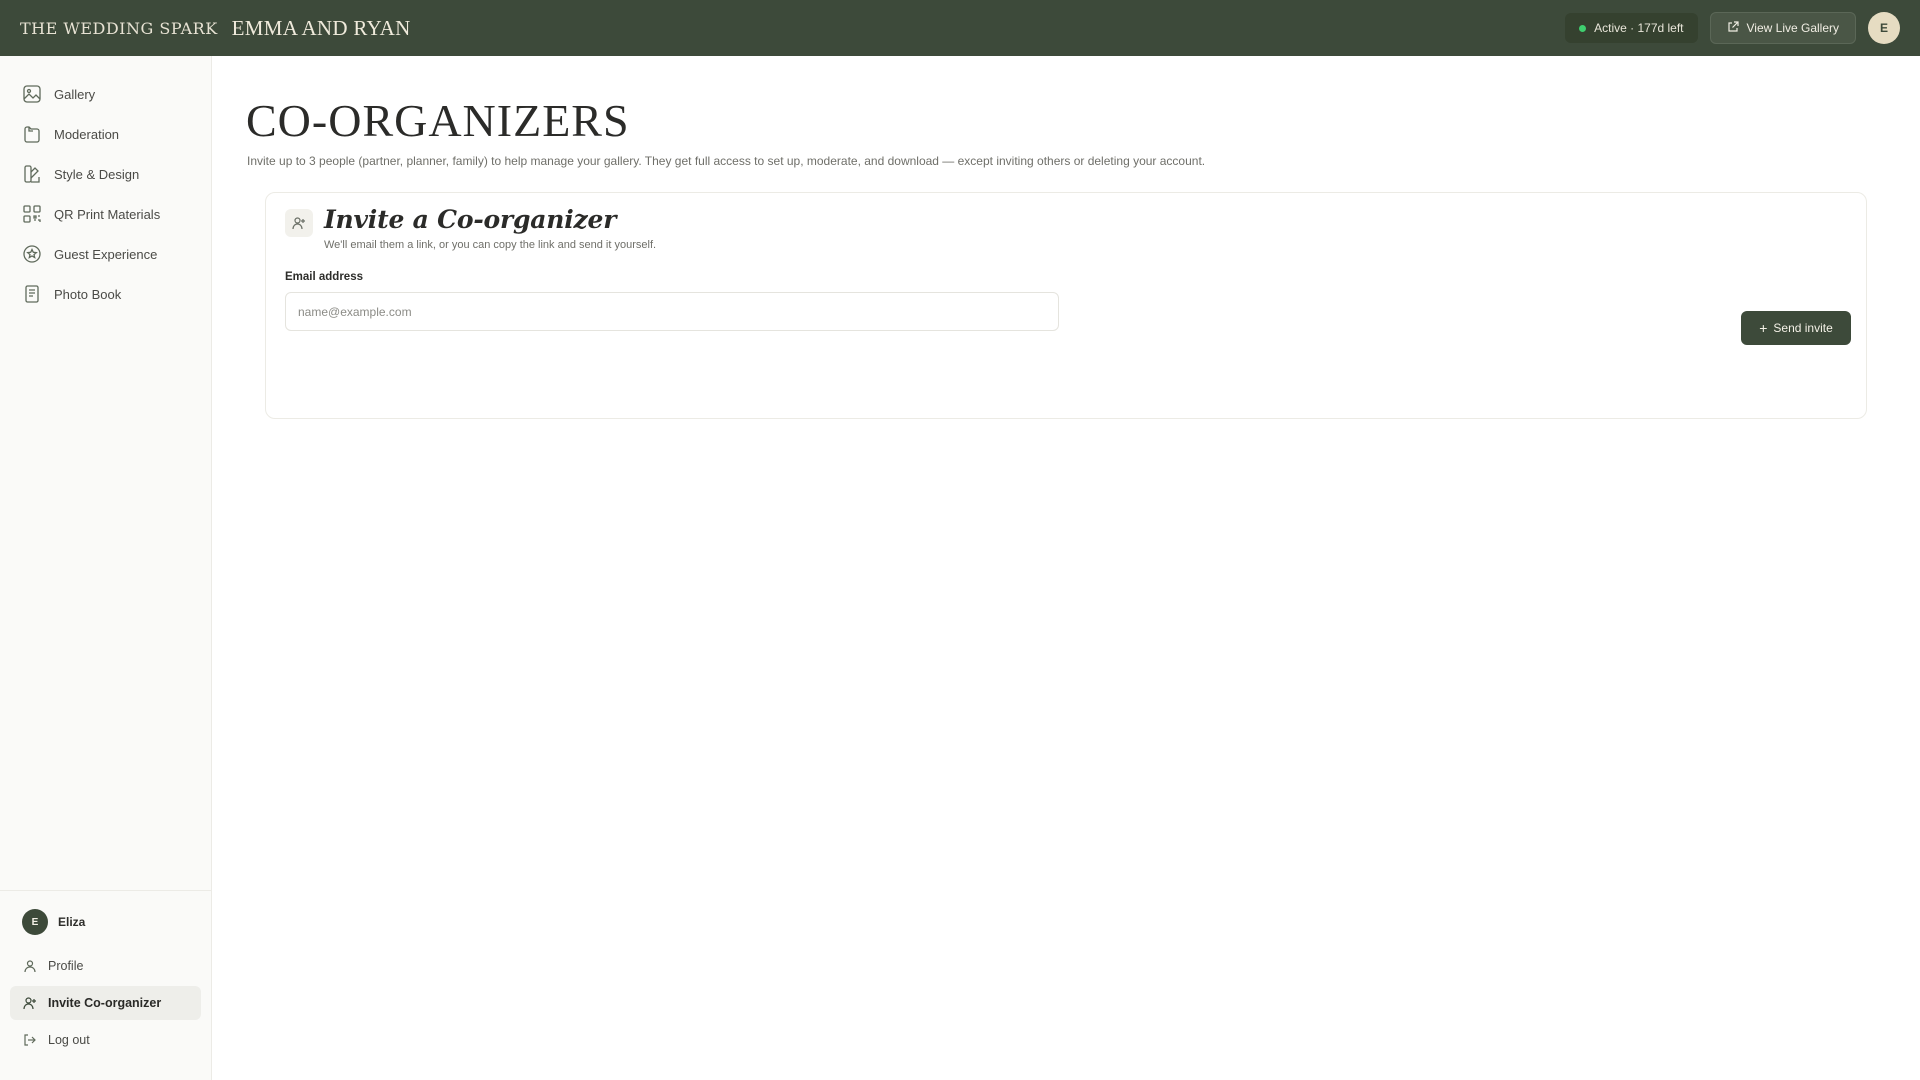 This screenshot has height=1080, width=1920. Describe the element at coordinates (105, 927) in the screenshot. I see `user-info: E Eliza` at that location.